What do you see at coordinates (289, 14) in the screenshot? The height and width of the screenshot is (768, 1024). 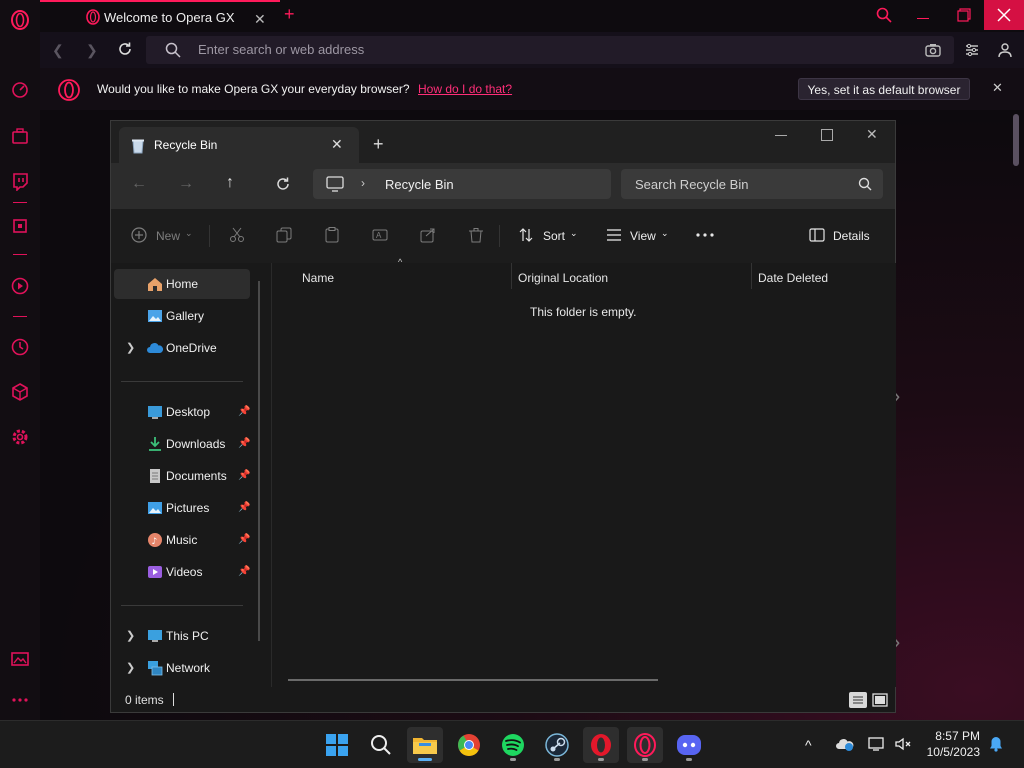 I see `new-tab-icon: +` at bounding box center [289, 14].